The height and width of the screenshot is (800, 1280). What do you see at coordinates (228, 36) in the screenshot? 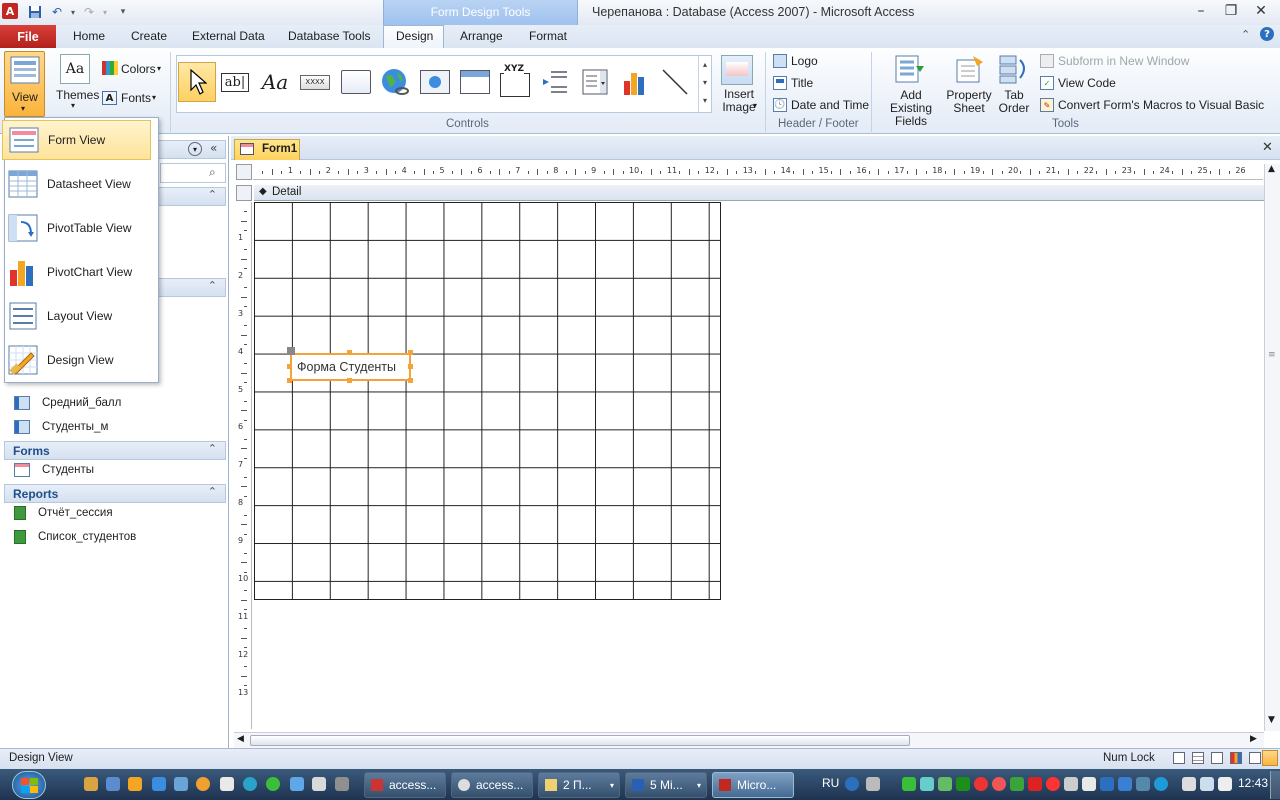
I see `tab-external-data: External Data` at bounding box center [228, 36].